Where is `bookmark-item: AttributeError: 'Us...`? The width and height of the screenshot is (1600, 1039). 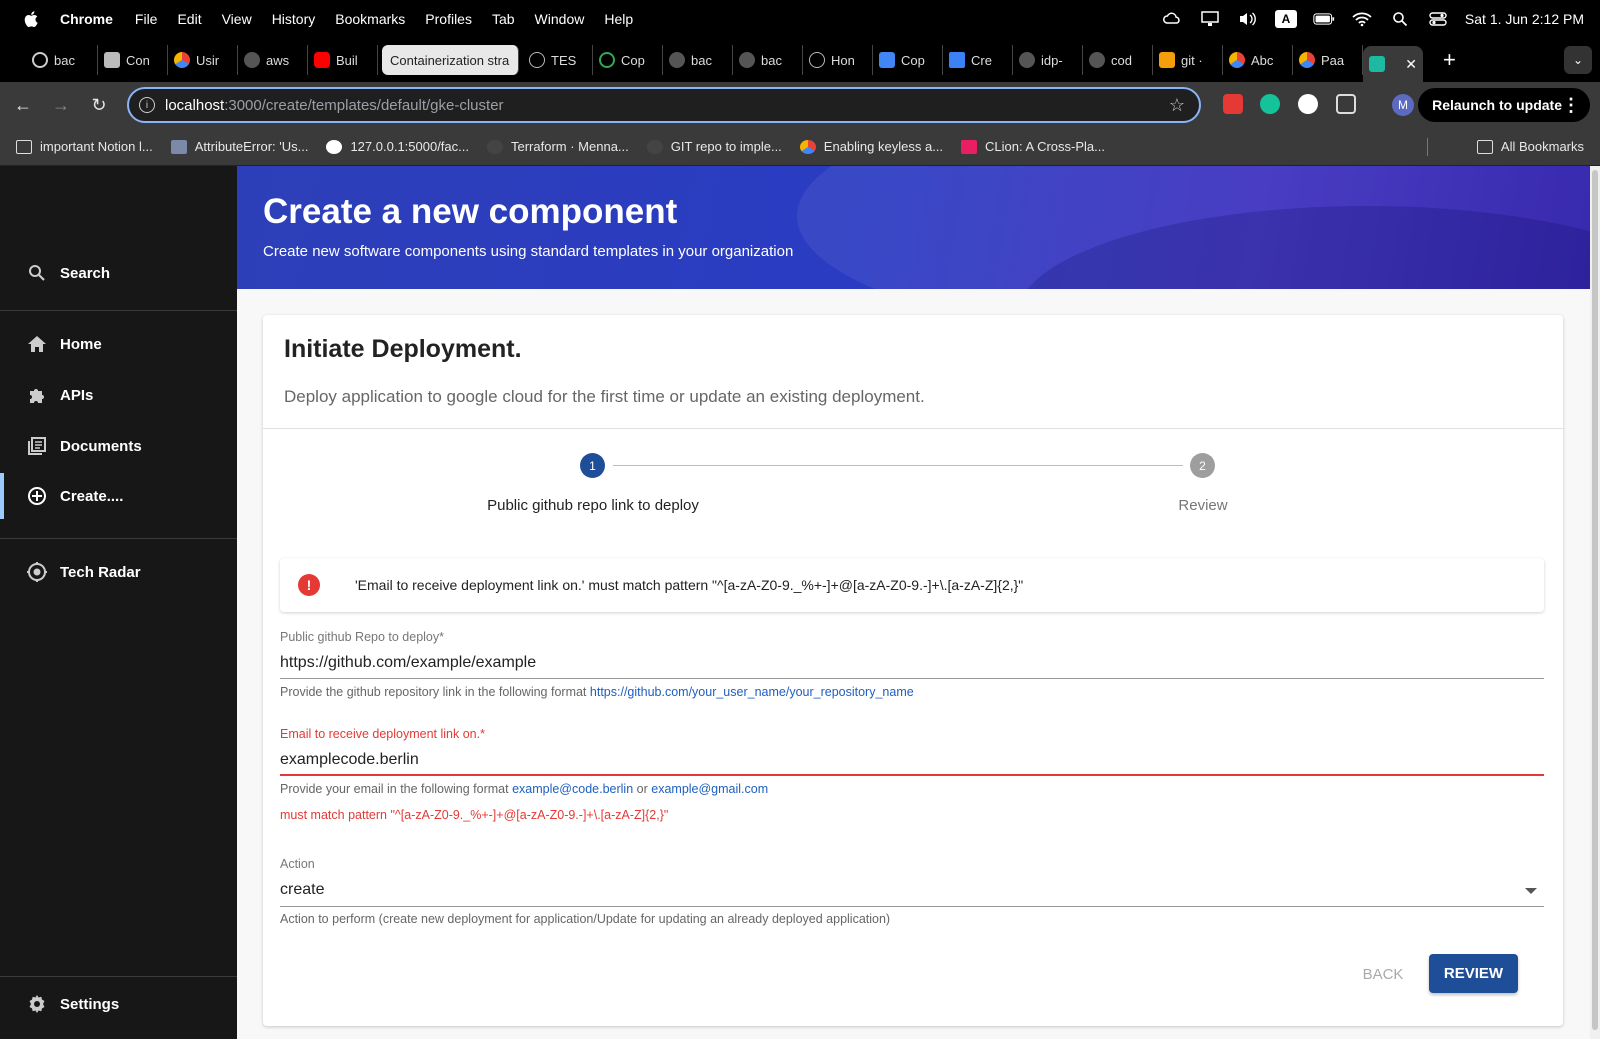 bookmark-item: AttributeError: 'Us... is located at coordinates (239, 146).